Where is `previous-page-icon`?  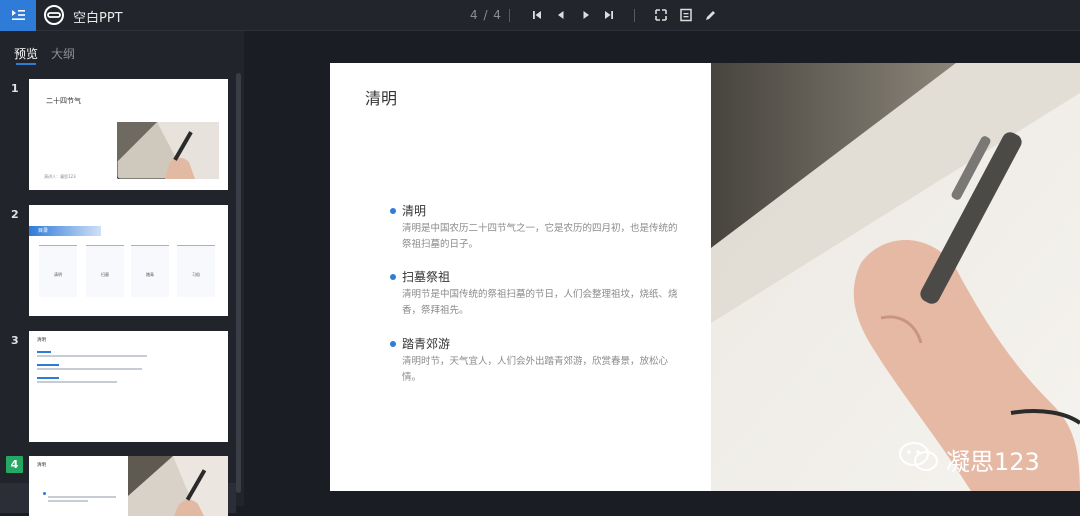 previous-page-icon is located at coordinates (561, 15).